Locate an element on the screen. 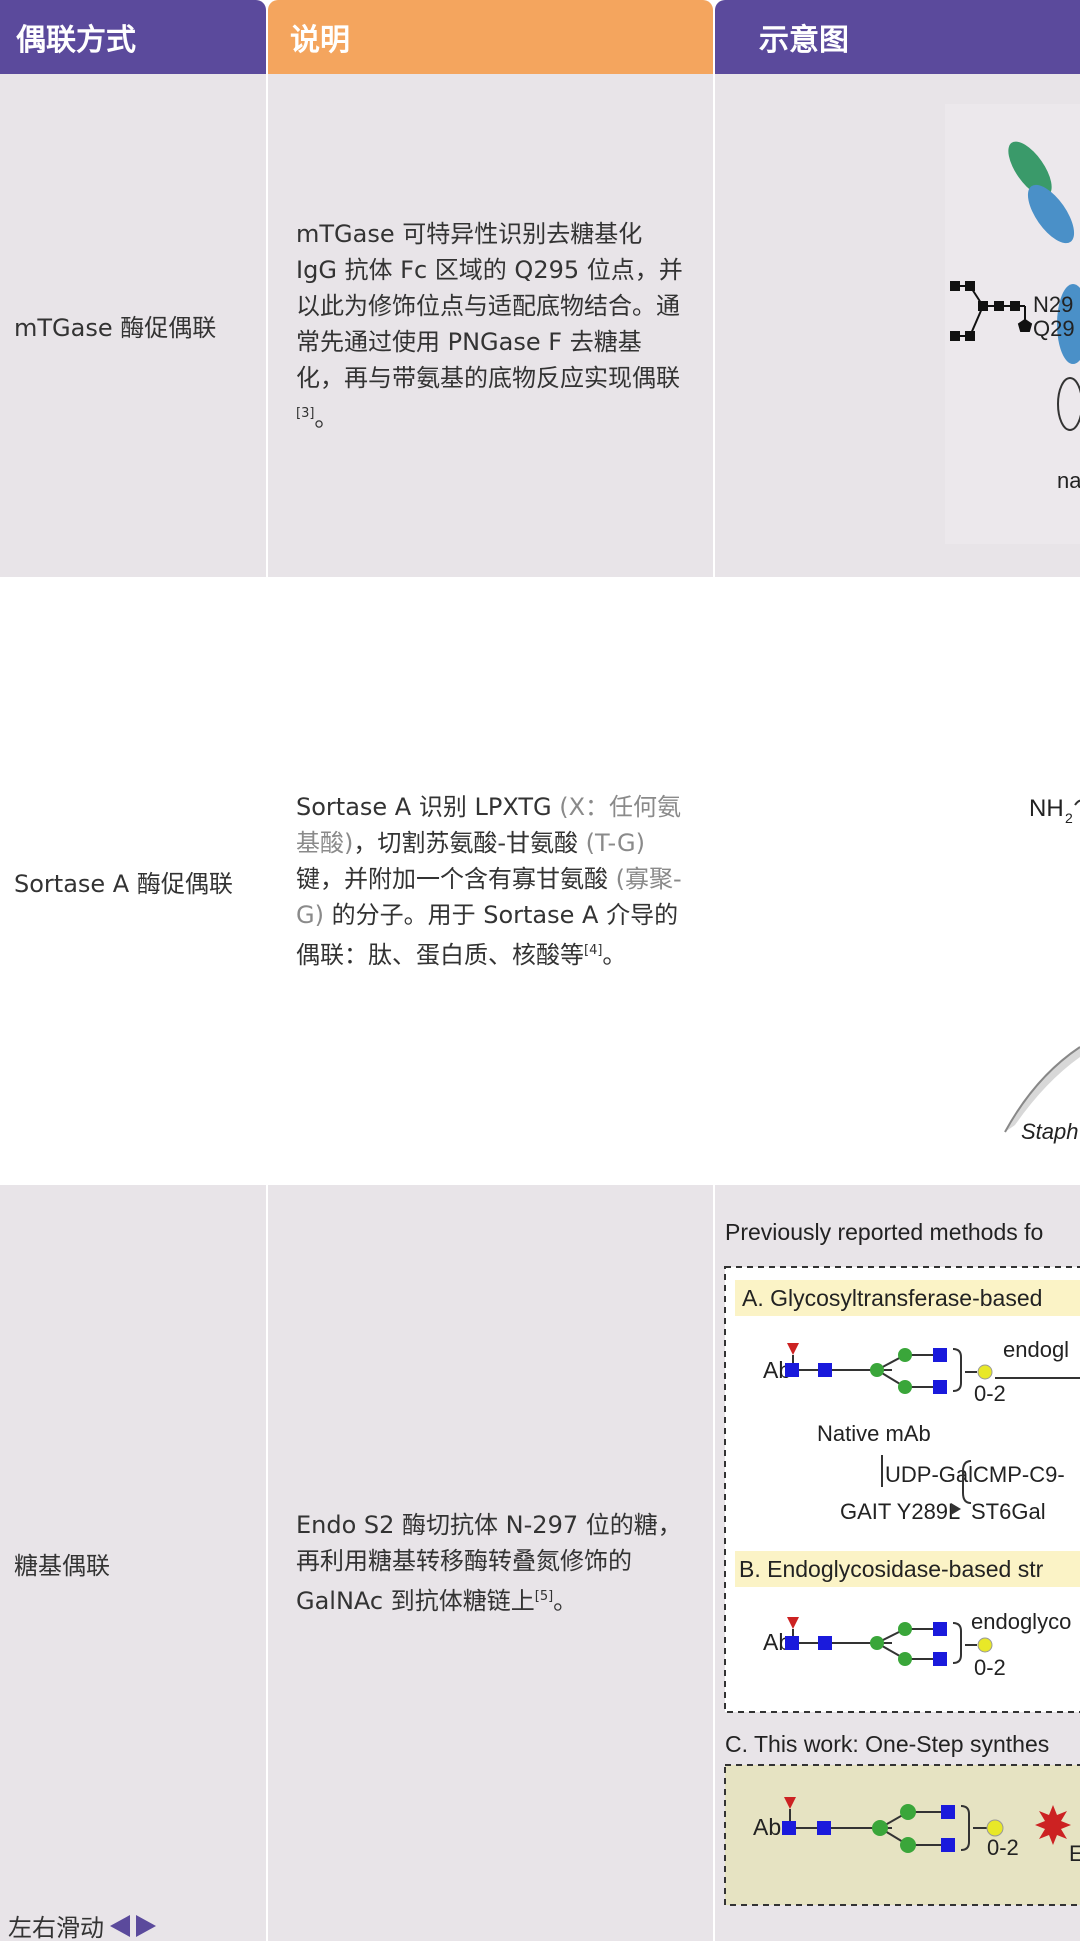  label-q295: Q29 is located at coordinates (1054, 328).